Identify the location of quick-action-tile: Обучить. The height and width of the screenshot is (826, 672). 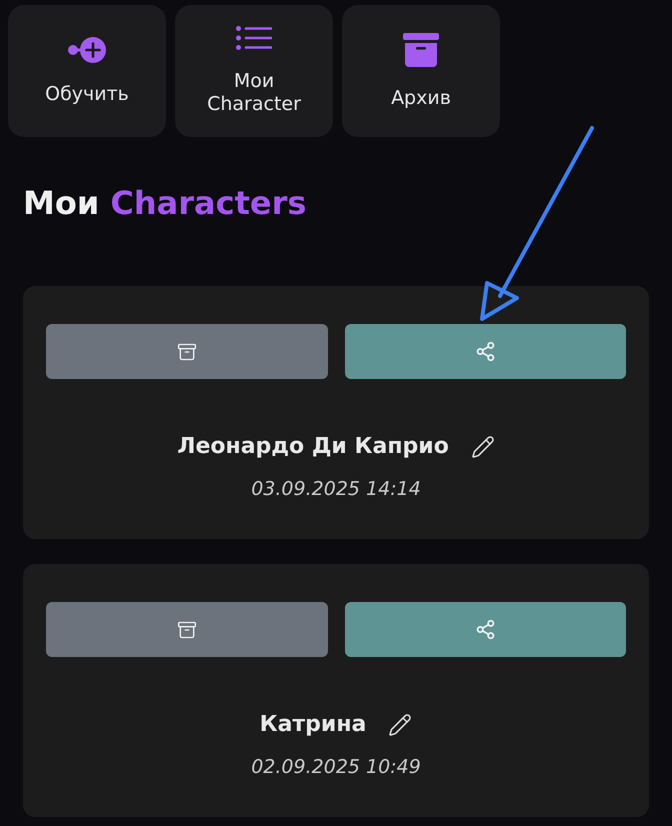
(87, 71).